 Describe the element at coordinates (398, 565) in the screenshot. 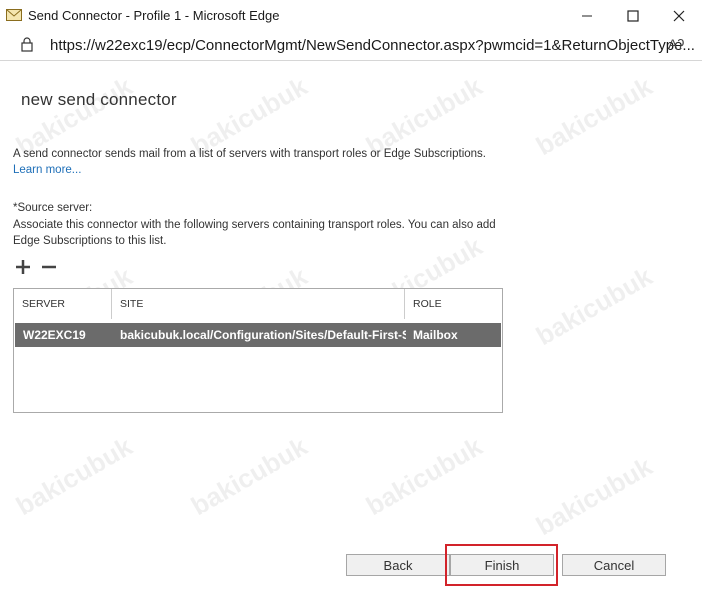

I see `back-button: Back` at that location.